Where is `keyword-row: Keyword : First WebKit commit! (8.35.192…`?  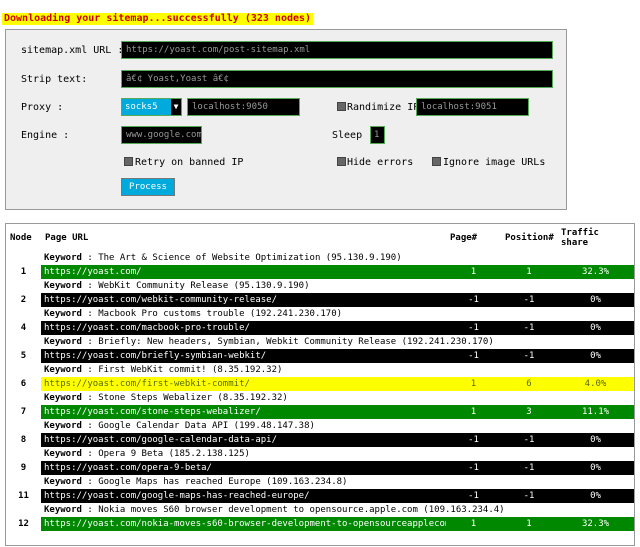 keyword-row: Keyword : First WebKit commit! (8.35.192… is located at coordinates (320, 370).